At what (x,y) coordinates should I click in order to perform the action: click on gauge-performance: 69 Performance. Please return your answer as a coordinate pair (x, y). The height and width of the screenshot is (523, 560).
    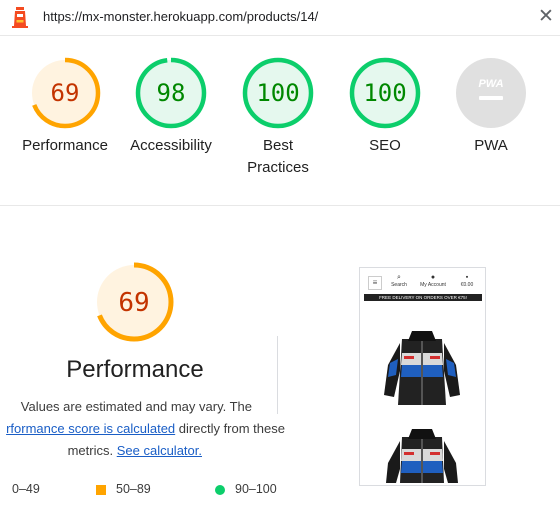
    Looking at the image, I should click on (65, 106).